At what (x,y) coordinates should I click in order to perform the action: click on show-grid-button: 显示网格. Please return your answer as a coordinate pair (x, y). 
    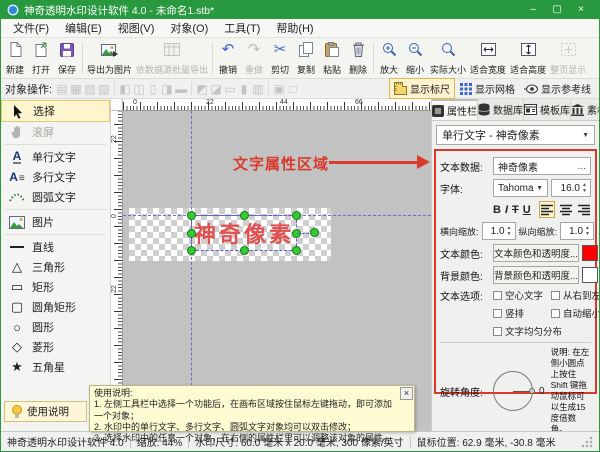
    Looking at the image, I should click on (487, 88).